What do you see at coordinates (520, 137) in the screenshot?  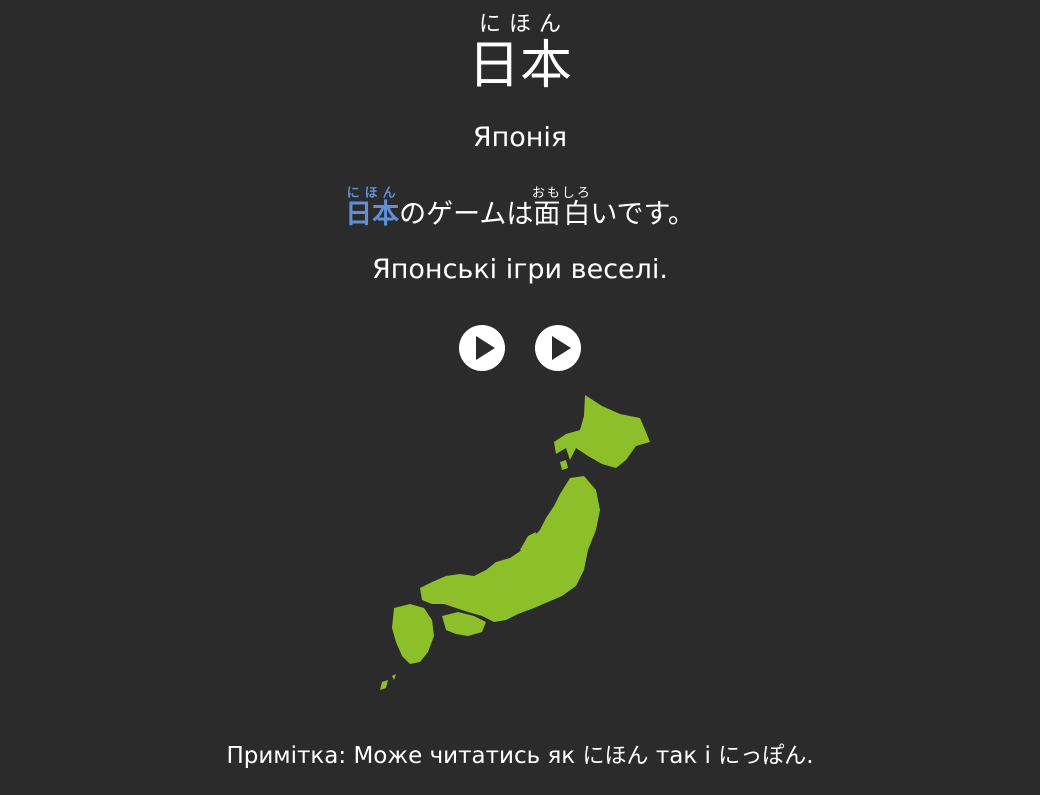 I see `word-translation: Японія` at bounding box center [520, 137].